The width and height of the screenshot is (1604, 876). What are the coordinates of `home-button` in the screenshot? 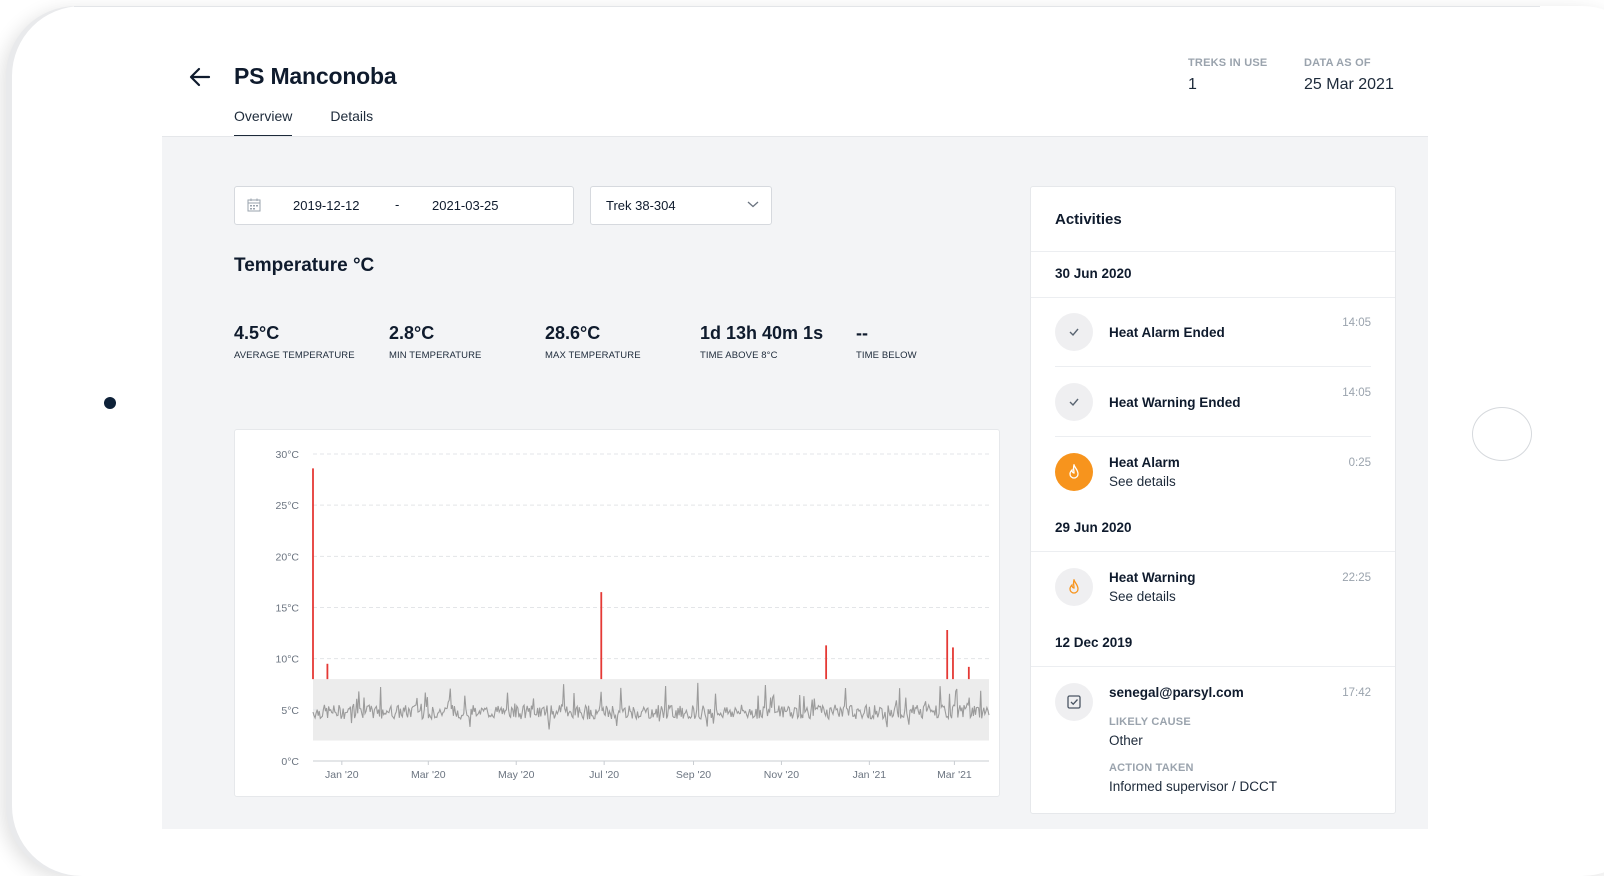 It's located at (1502, 434).